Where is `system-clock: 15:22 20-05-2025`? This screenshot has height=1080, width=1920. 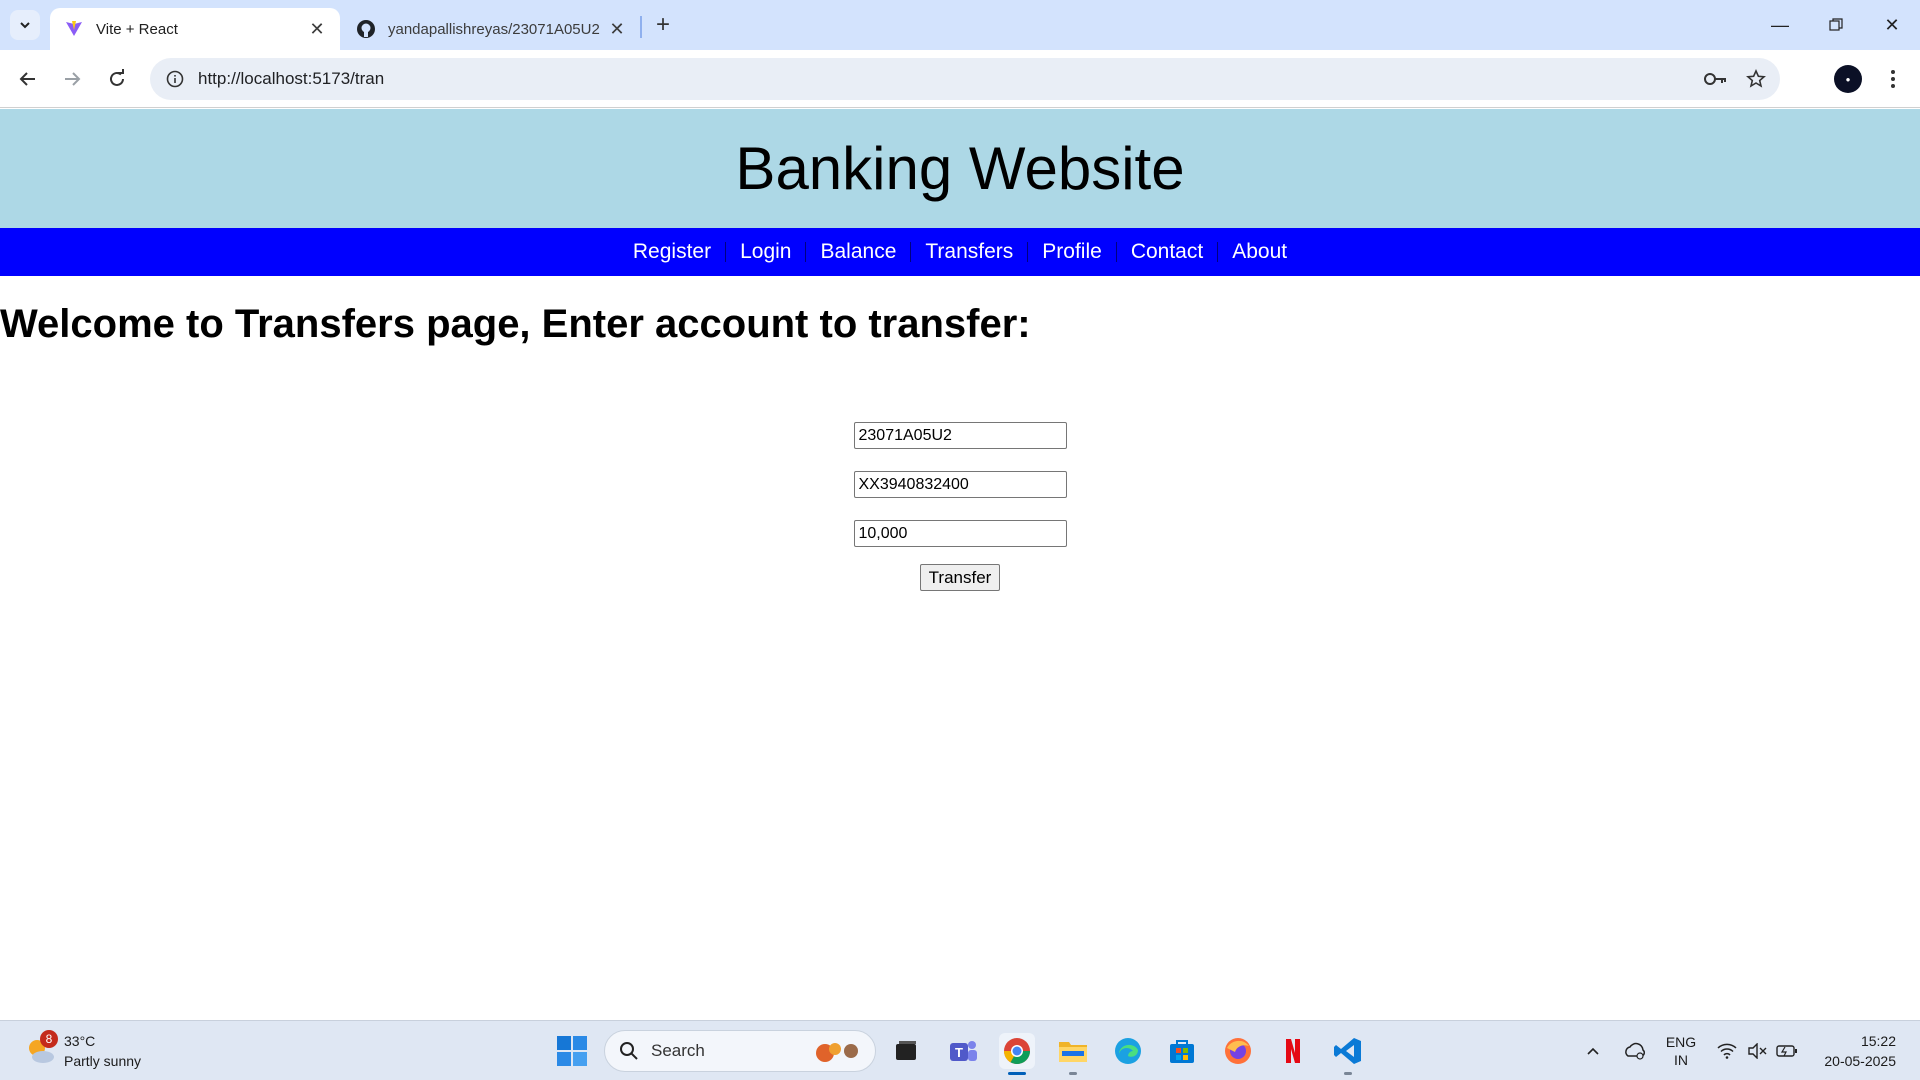
system-clock: 15:22 20-05-2025 is located at coordinates (1860, 1051).